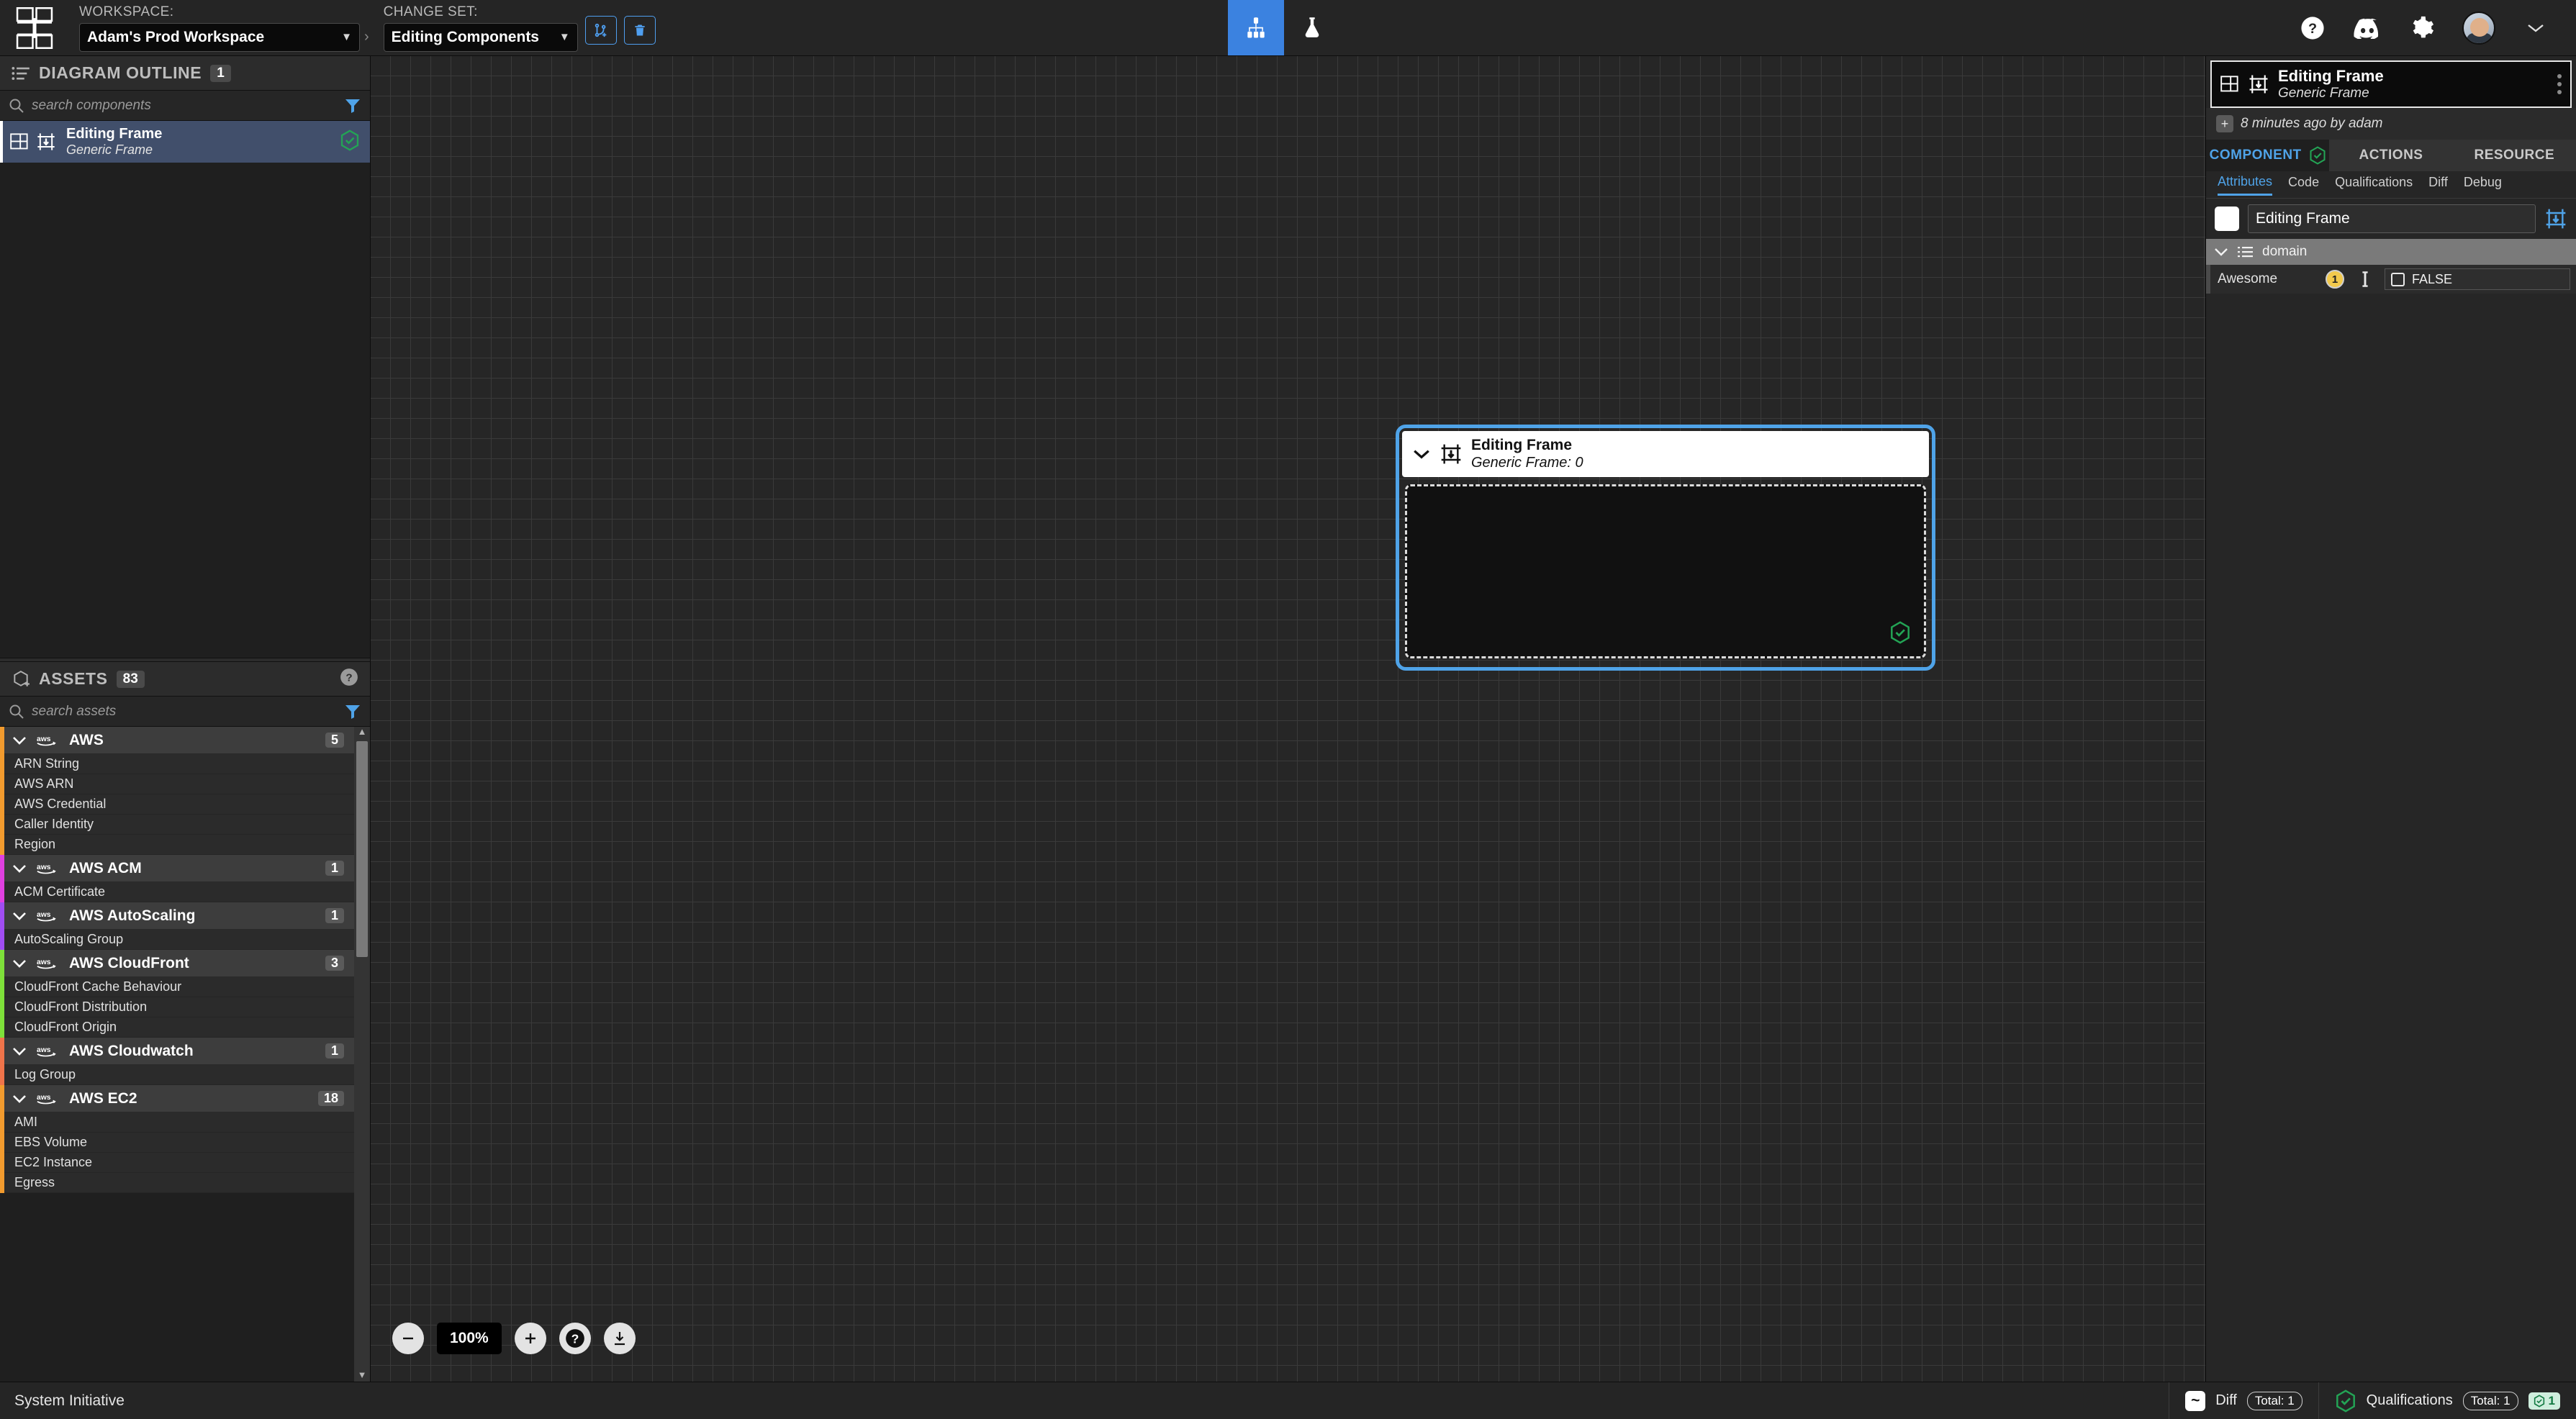  I want to click on assets-scrollbar: ▲ ▼, so click(362, 1054).